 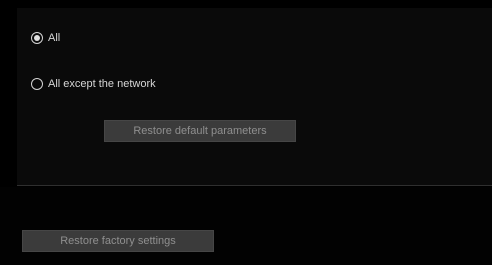 I want to click on restore-factory-settings-button: Restore factory settings, so click(x=118, y=241).